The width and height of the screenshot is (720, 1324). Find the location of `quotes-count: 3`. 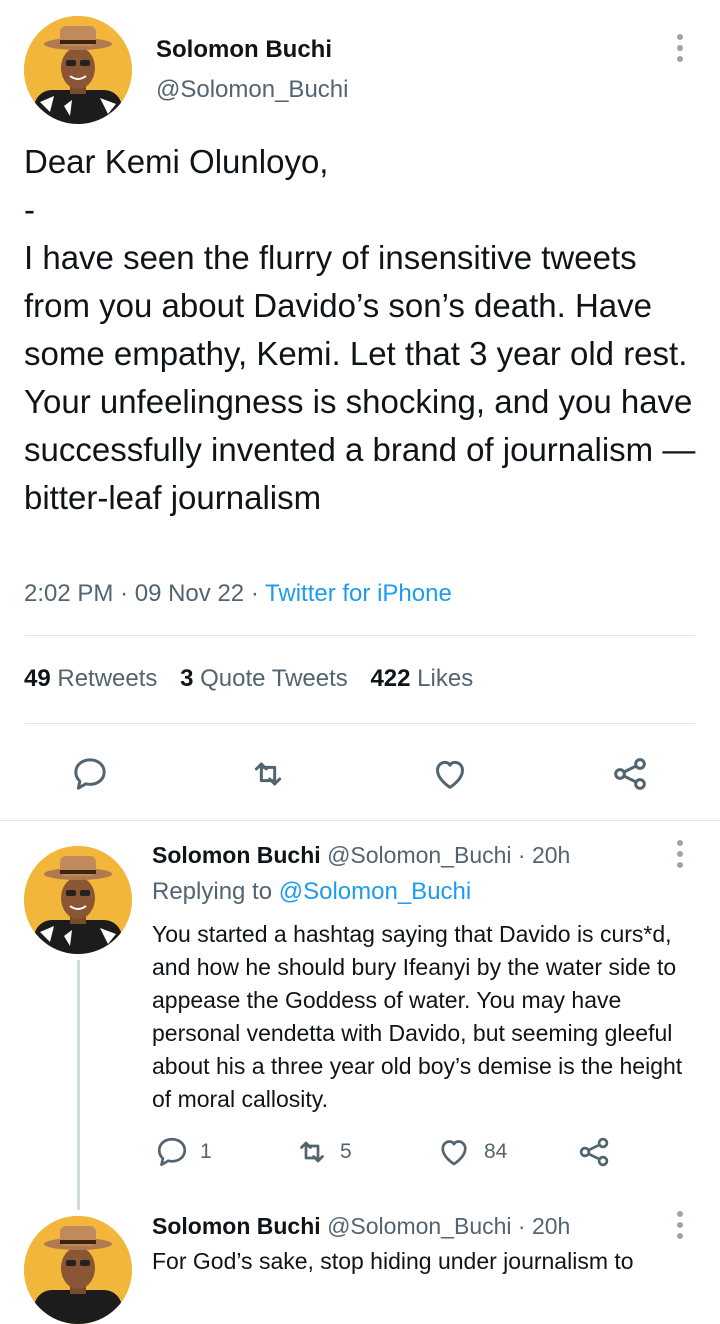

quotes-count: 3 is located at coordinates (187, 678).